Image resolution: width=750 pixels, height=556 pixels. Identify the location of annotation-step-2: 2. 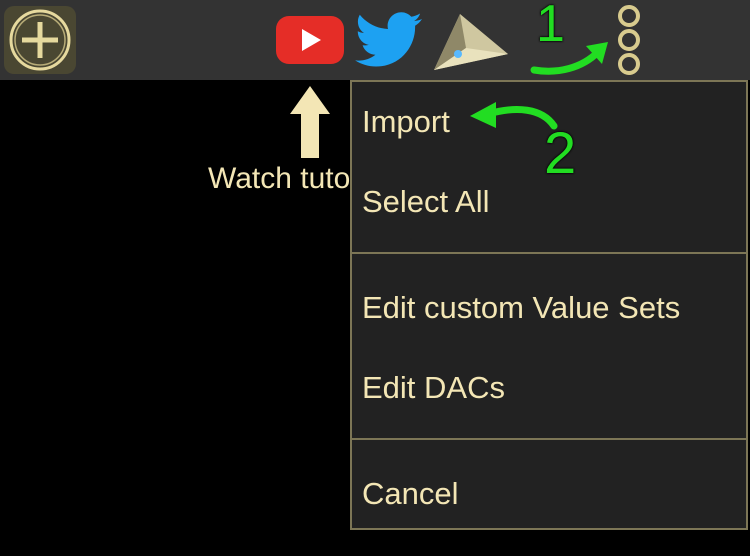
(560, 153).